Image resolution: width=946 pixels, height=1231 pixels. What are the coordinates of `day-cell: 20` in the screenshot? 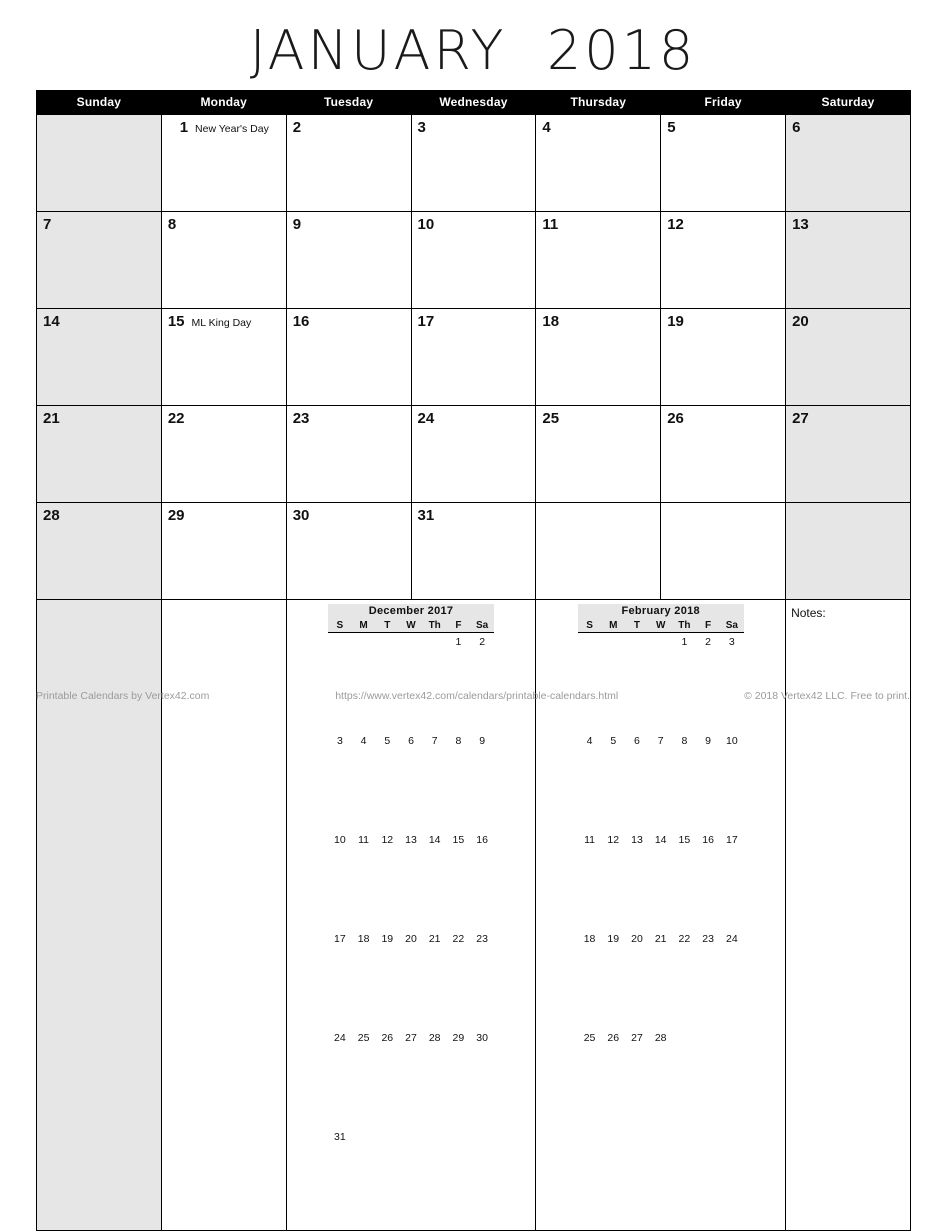 It's located at (848, 357).